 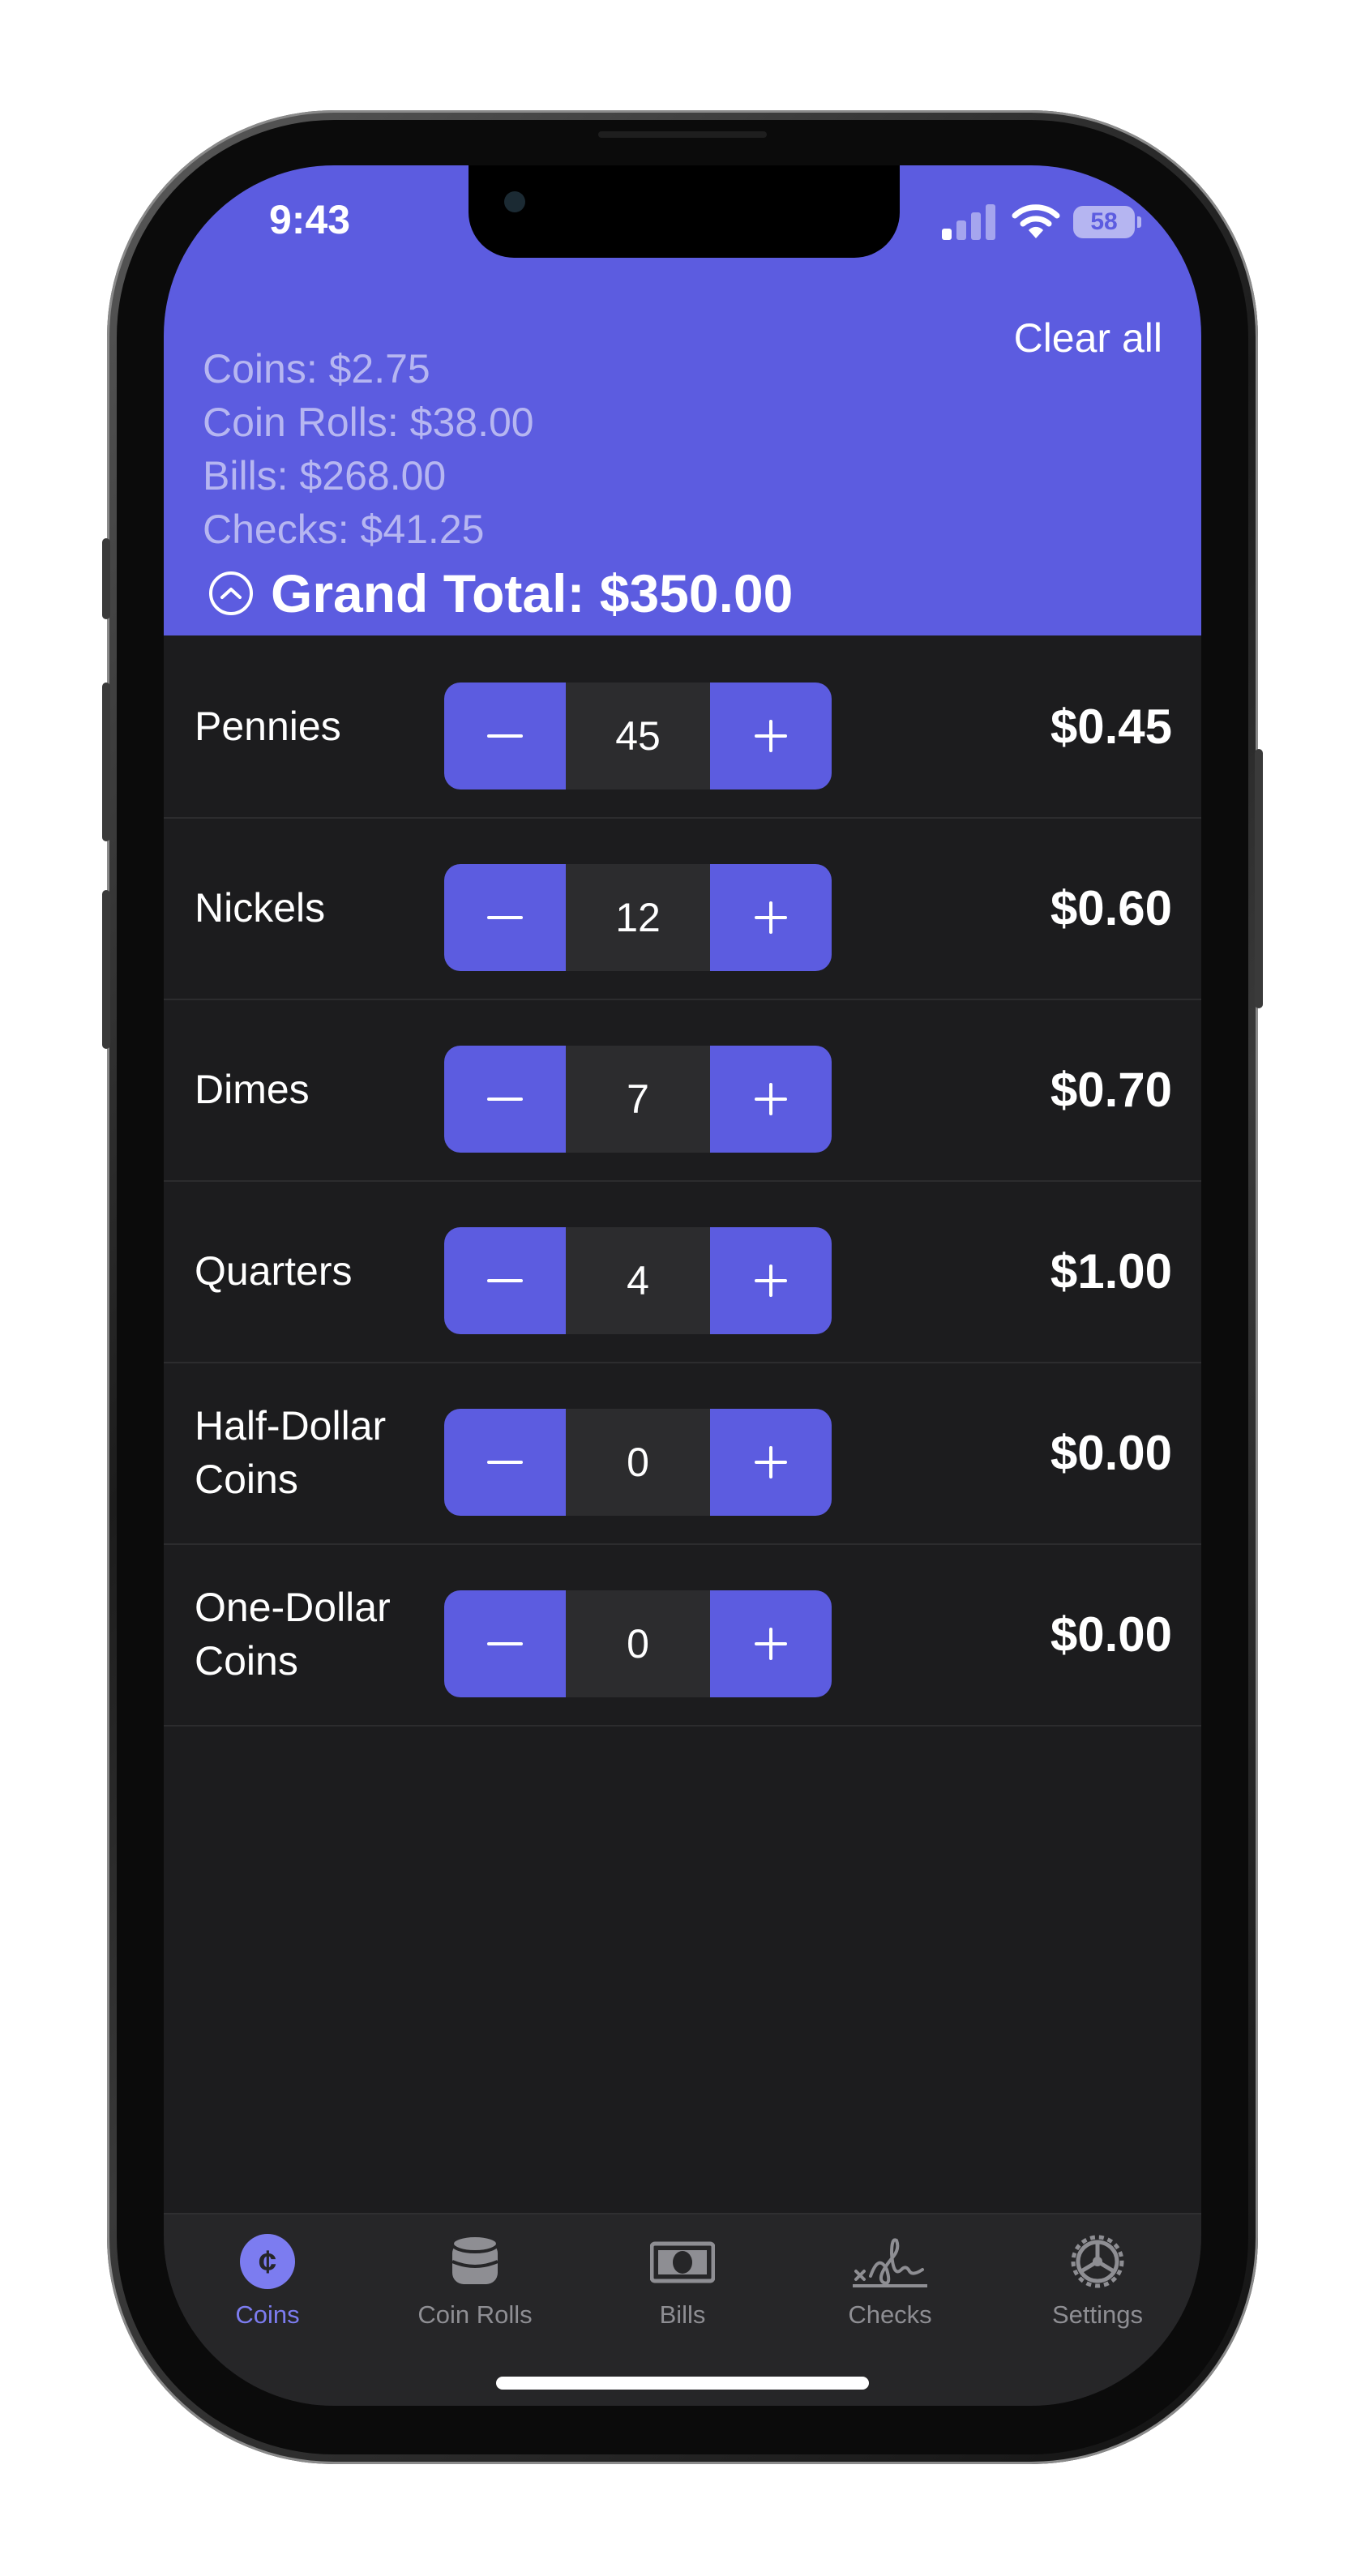 What do you see at coordinates (1259, 879) in the screenshot?
I see `power-button` at bounding box center [1259, 879].